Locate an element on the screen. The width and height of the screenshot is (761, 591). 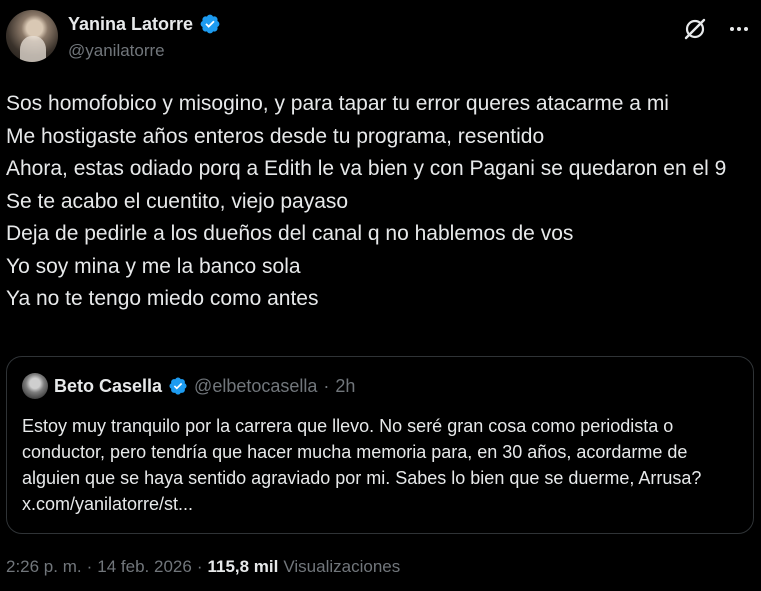
quoted-author-avatar is located at coordinates (35, 386).